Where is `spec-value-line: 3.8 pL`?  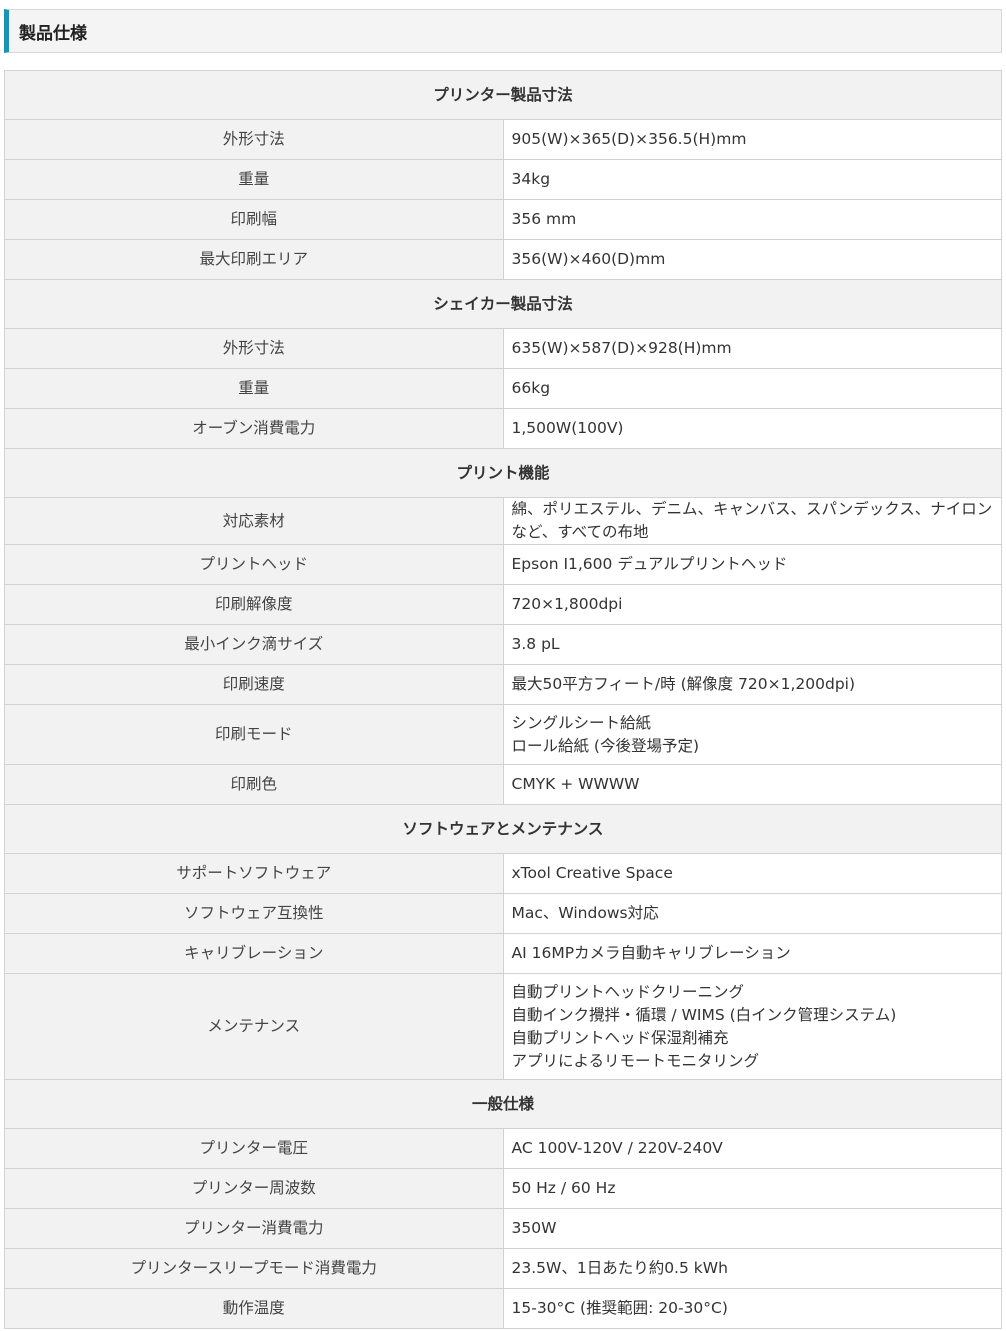
spec-value-line: 3.8 pL is located at coordinates (535, 644).